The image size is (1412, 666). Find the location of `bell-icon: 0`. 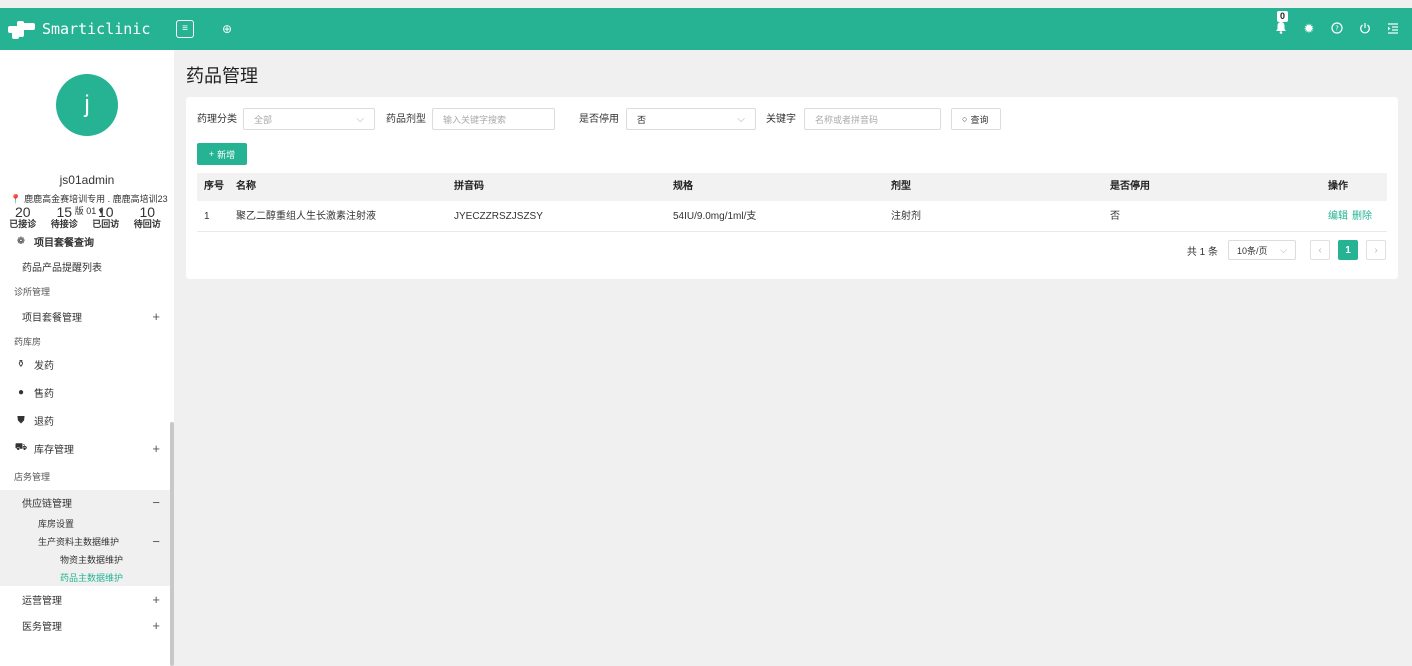

bell-icon: 0 is located at coordinates (1281, 24).